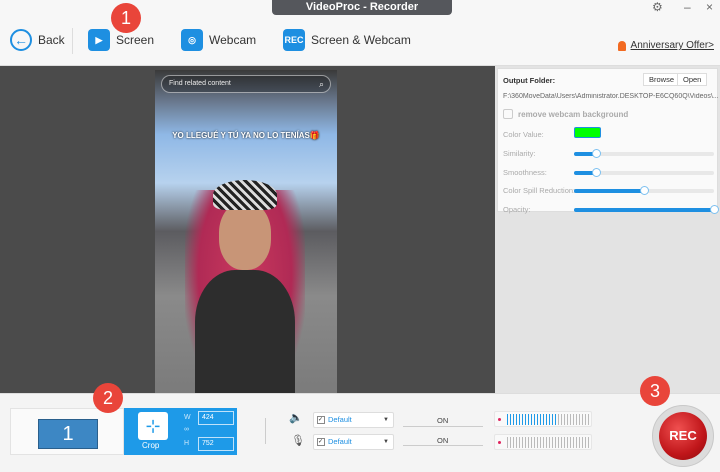 The width and height of the screenshot is (720, 472). What do you see at coordinates (216, 444) in the screenshot?
I see `height-input: 752` at bounding box center [216, 444].